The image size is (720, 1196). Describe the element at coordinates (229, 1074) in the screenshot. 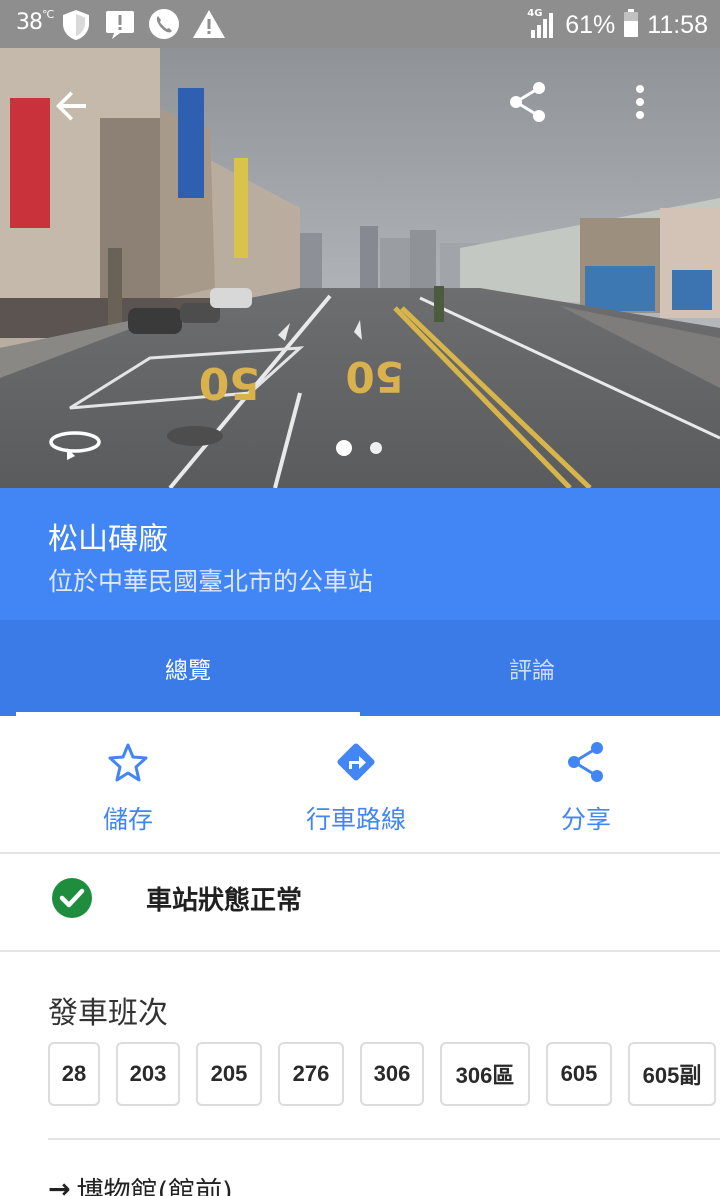

I see `route-chip: 205` at that location.